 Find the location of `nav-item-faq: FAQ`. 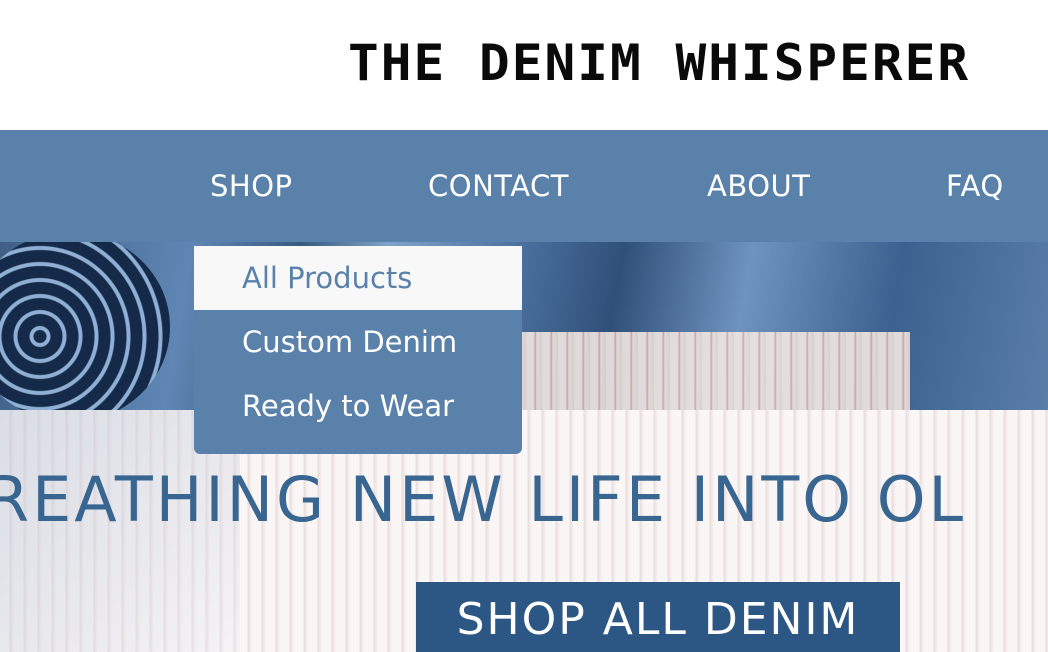

nav-item-faq: FAQ is located at coordinates (975, 186).